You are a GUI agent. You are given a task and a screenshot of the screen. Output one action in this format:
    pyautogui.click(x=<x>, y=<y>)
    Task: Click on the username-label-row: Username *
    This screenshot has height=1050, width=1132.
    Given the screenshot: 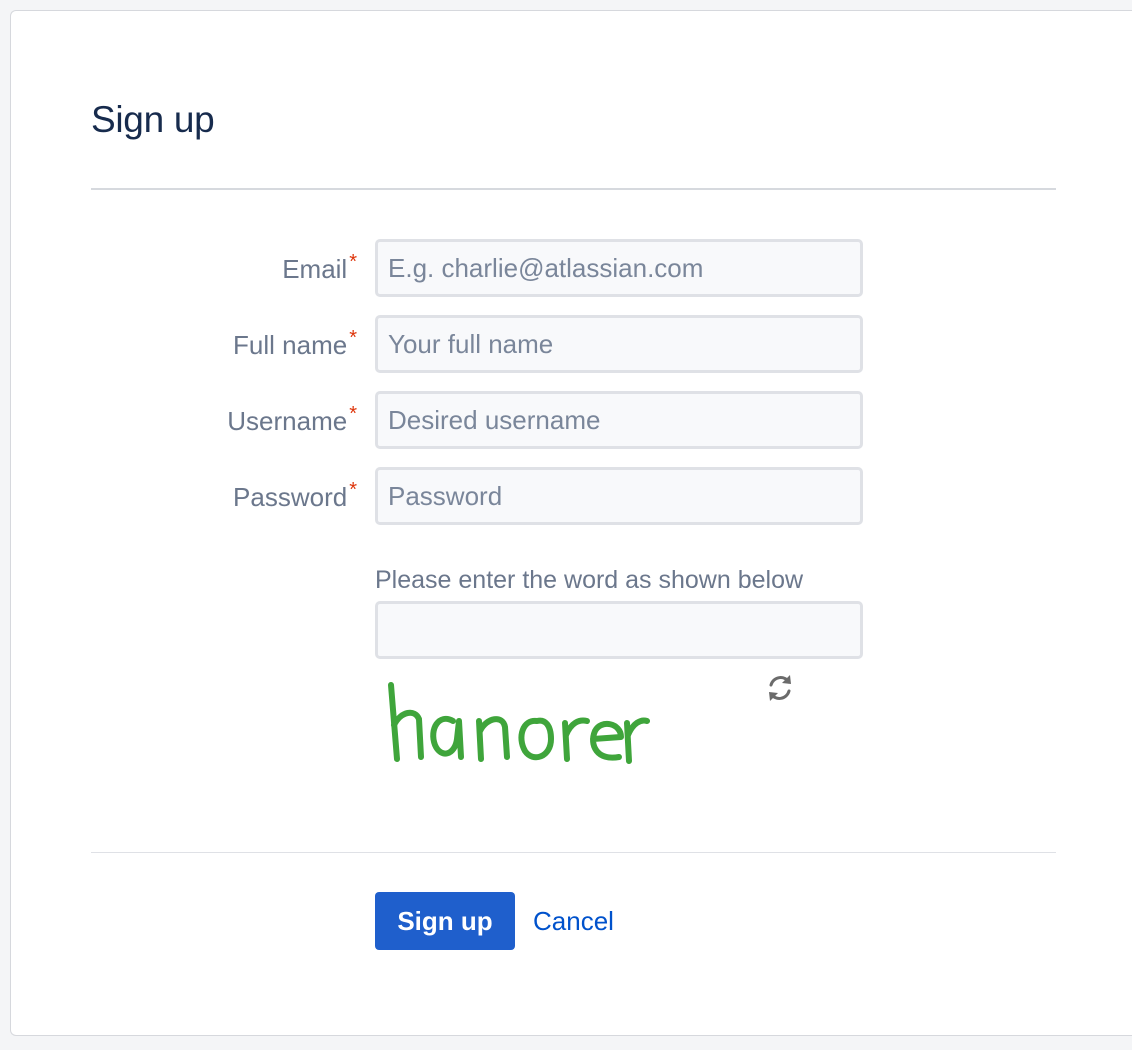 What is the action you would take?
    pyautogui.click(x=184, y=421)
    